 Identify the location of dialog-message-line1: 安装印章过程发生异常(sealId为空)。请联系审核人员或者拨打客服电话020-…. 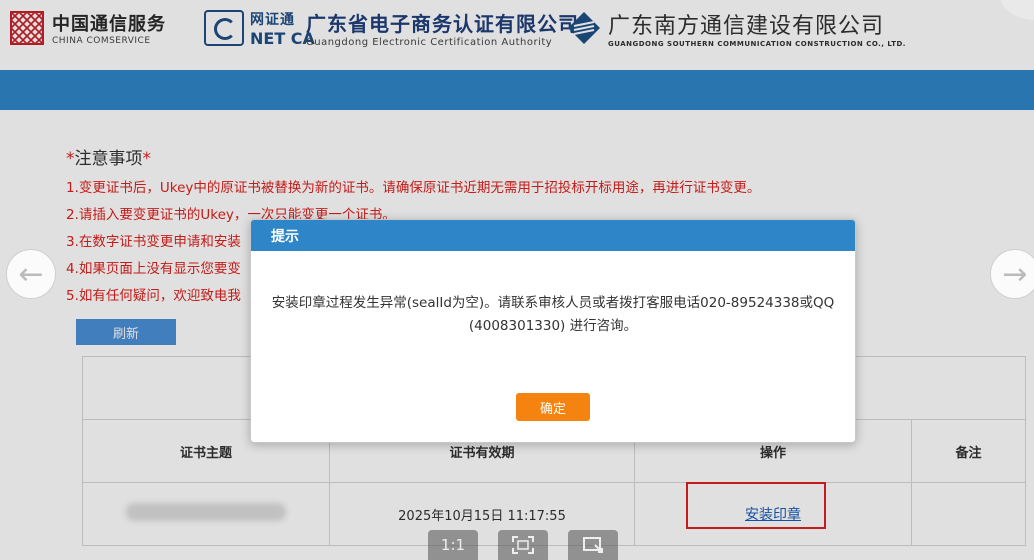
(553, 303).